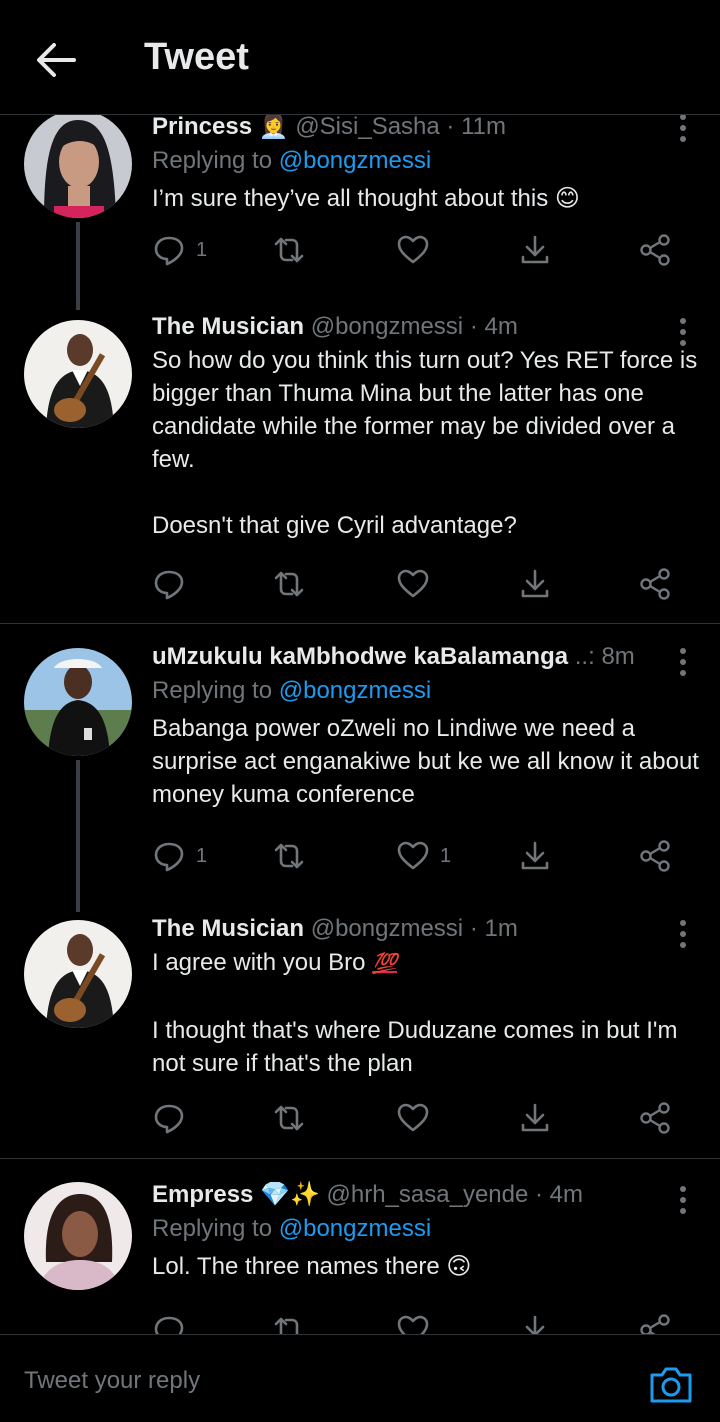 The image size is (720, 1422). Describe the element at coordinates (290, 1194) in the screenshot. I see `name-emoji: 💎✨` at that location.